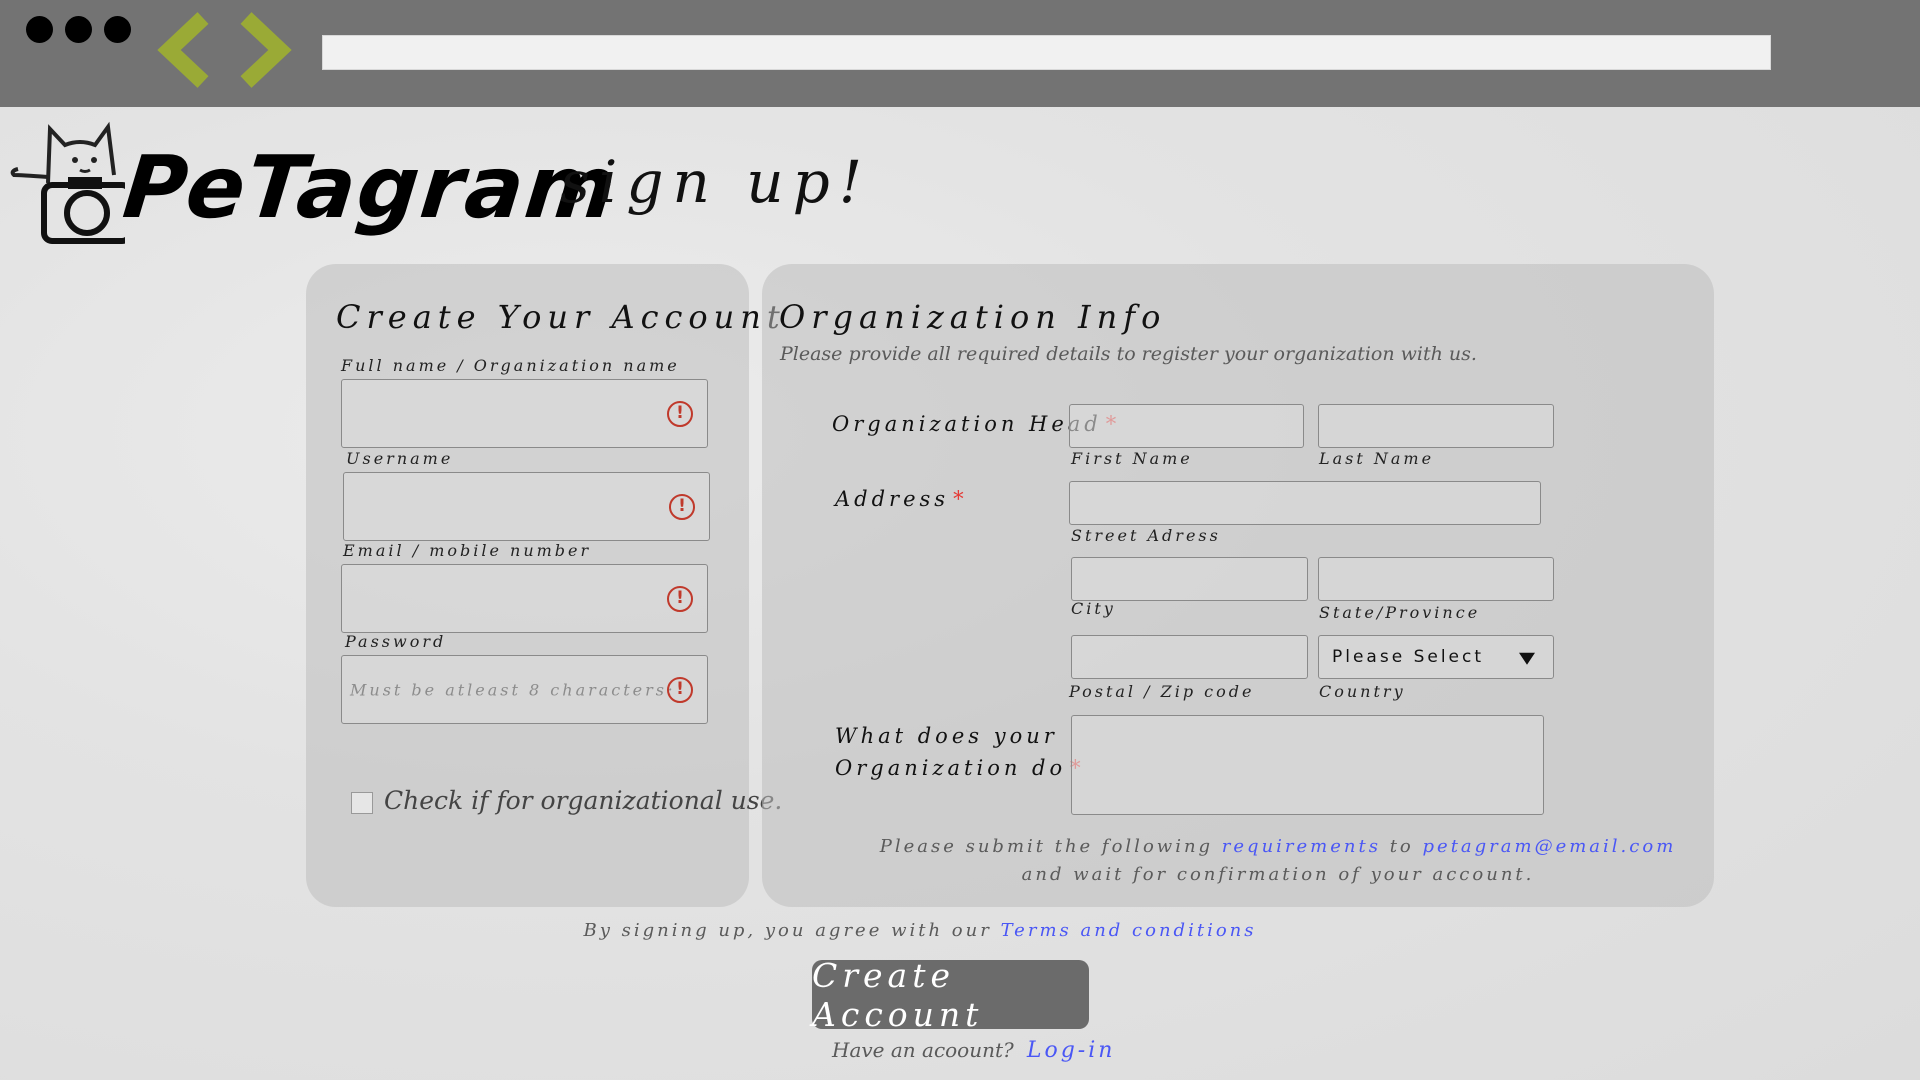 The width and height of the screenshot is (1920, 1080). What do you see at coordinates (185, 50) in the screenshot?
I see `back-arrow-icon` at bounding box center [185, 50].